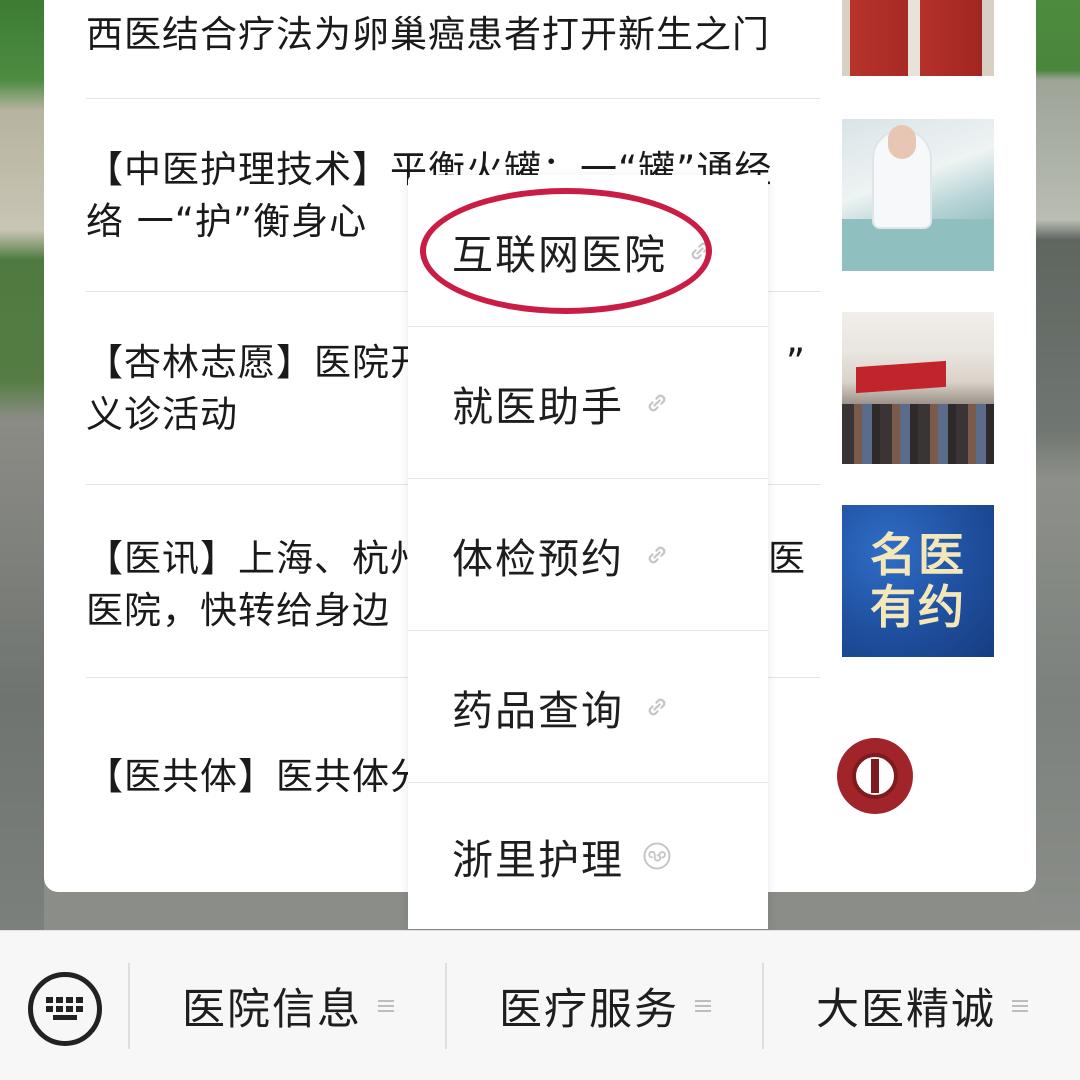  Describe the element at coordinates (22, 465) in the screenshot. I see `background-photo-left` at that location.